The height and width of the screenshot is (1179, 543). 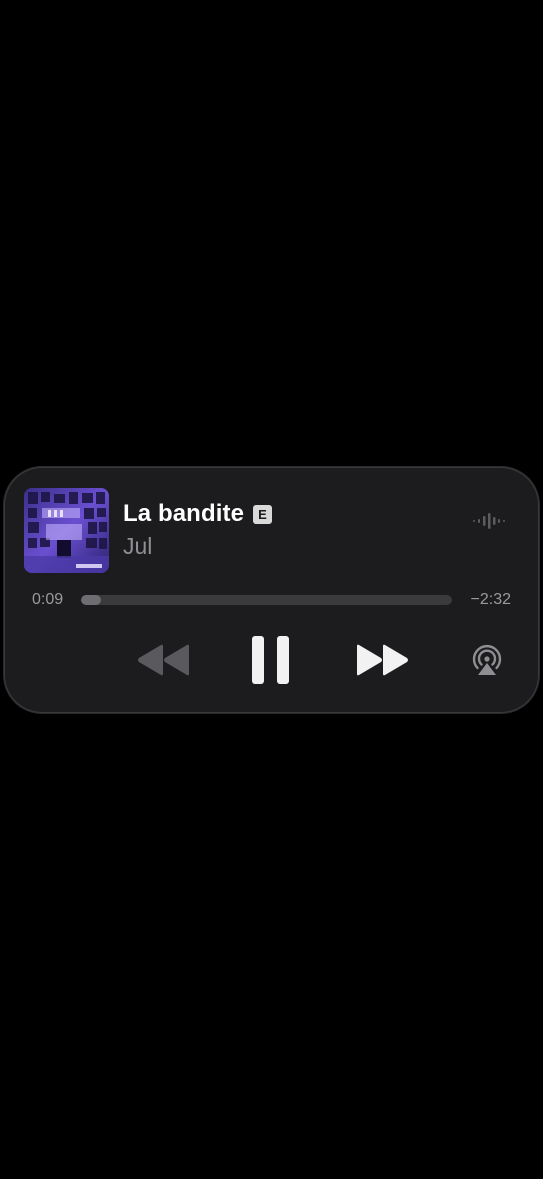 What do you see at coordinates (490, 599) in the screenshot?
I see `remaining-time: −2:32` at bounding box center [490, 599].